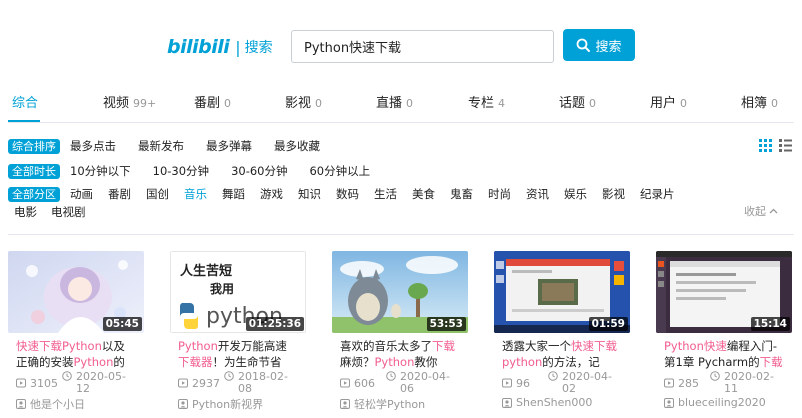  What do you see at coordinates (575, 194) in the screenshot?
I see `filter-zone-option: 娱乐` at bounding box center [575, 194].